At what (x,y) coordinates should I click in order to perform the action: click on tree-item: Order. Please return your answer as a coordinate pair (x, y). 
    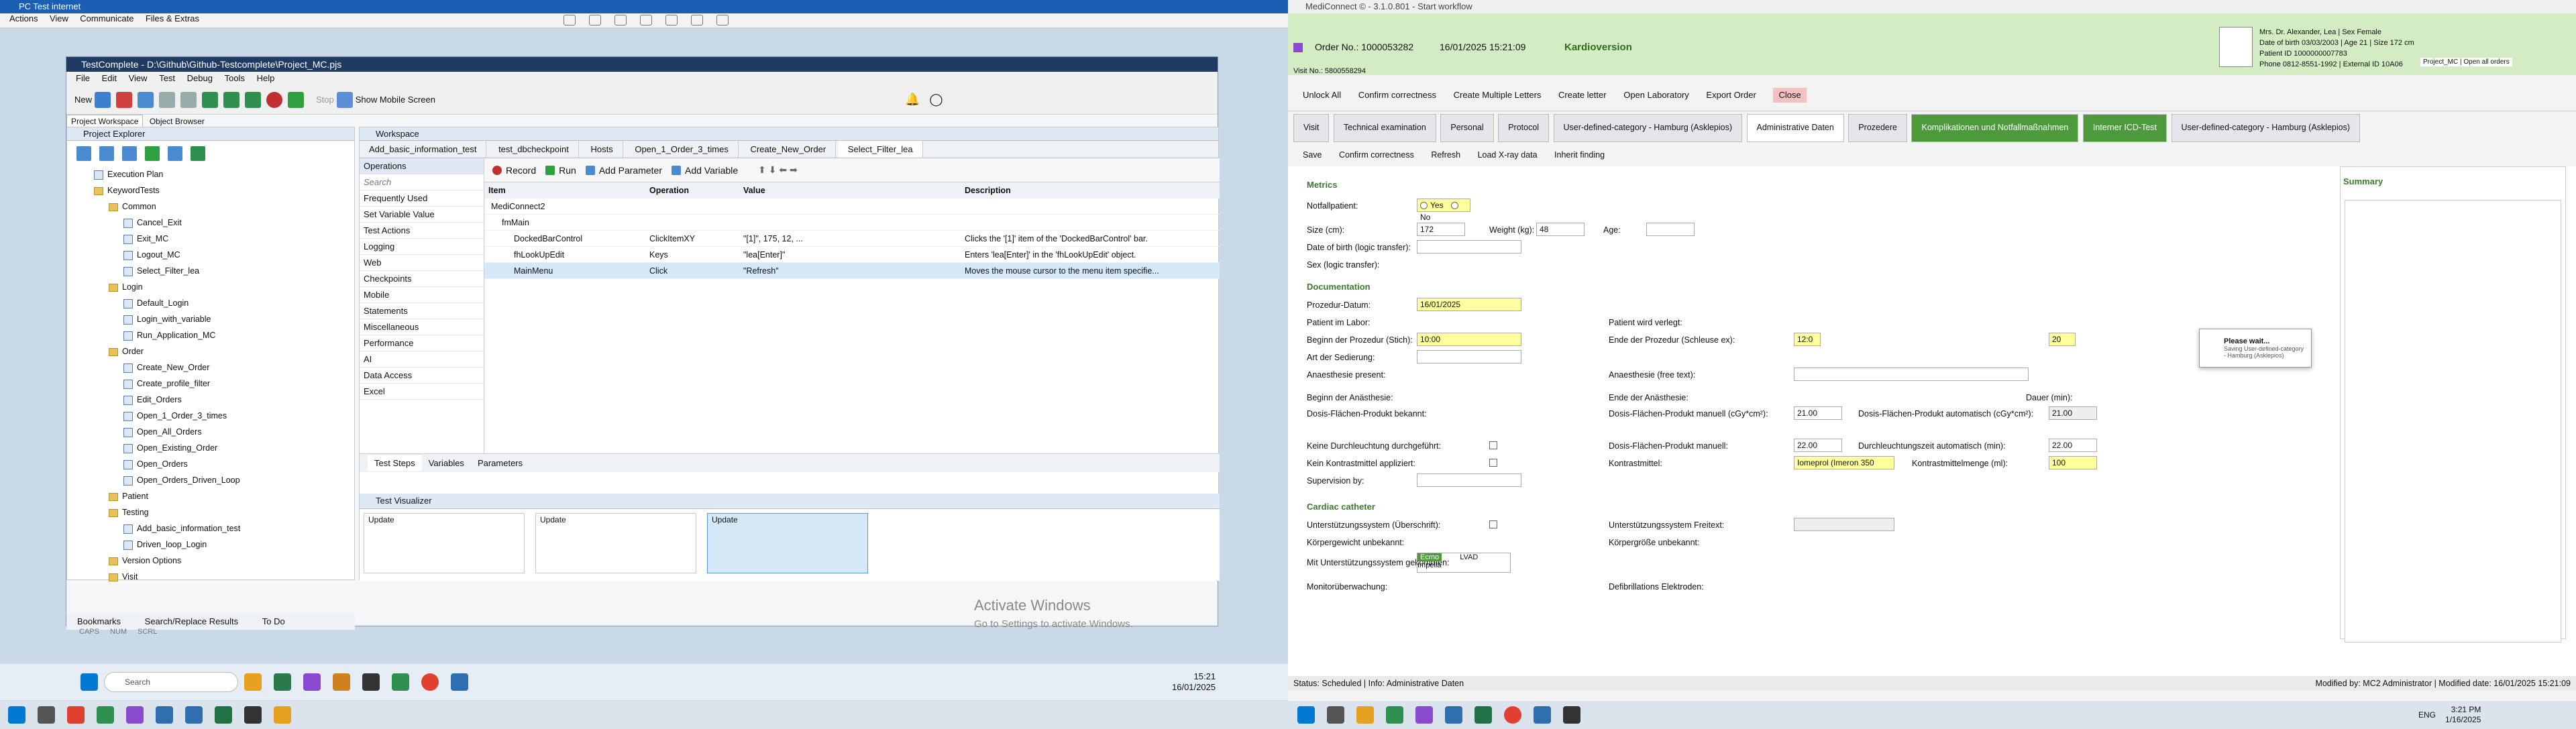
    Looking at the image, I should click on (210, 351).